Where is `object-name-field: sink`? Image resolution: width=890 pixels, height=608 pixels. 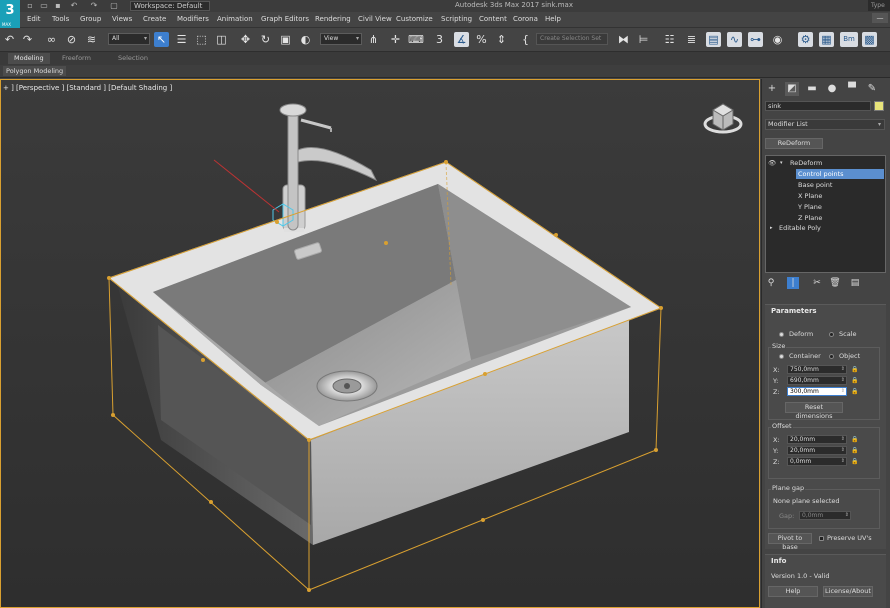
object-name-field: sink is located at coordinates (818, 106).